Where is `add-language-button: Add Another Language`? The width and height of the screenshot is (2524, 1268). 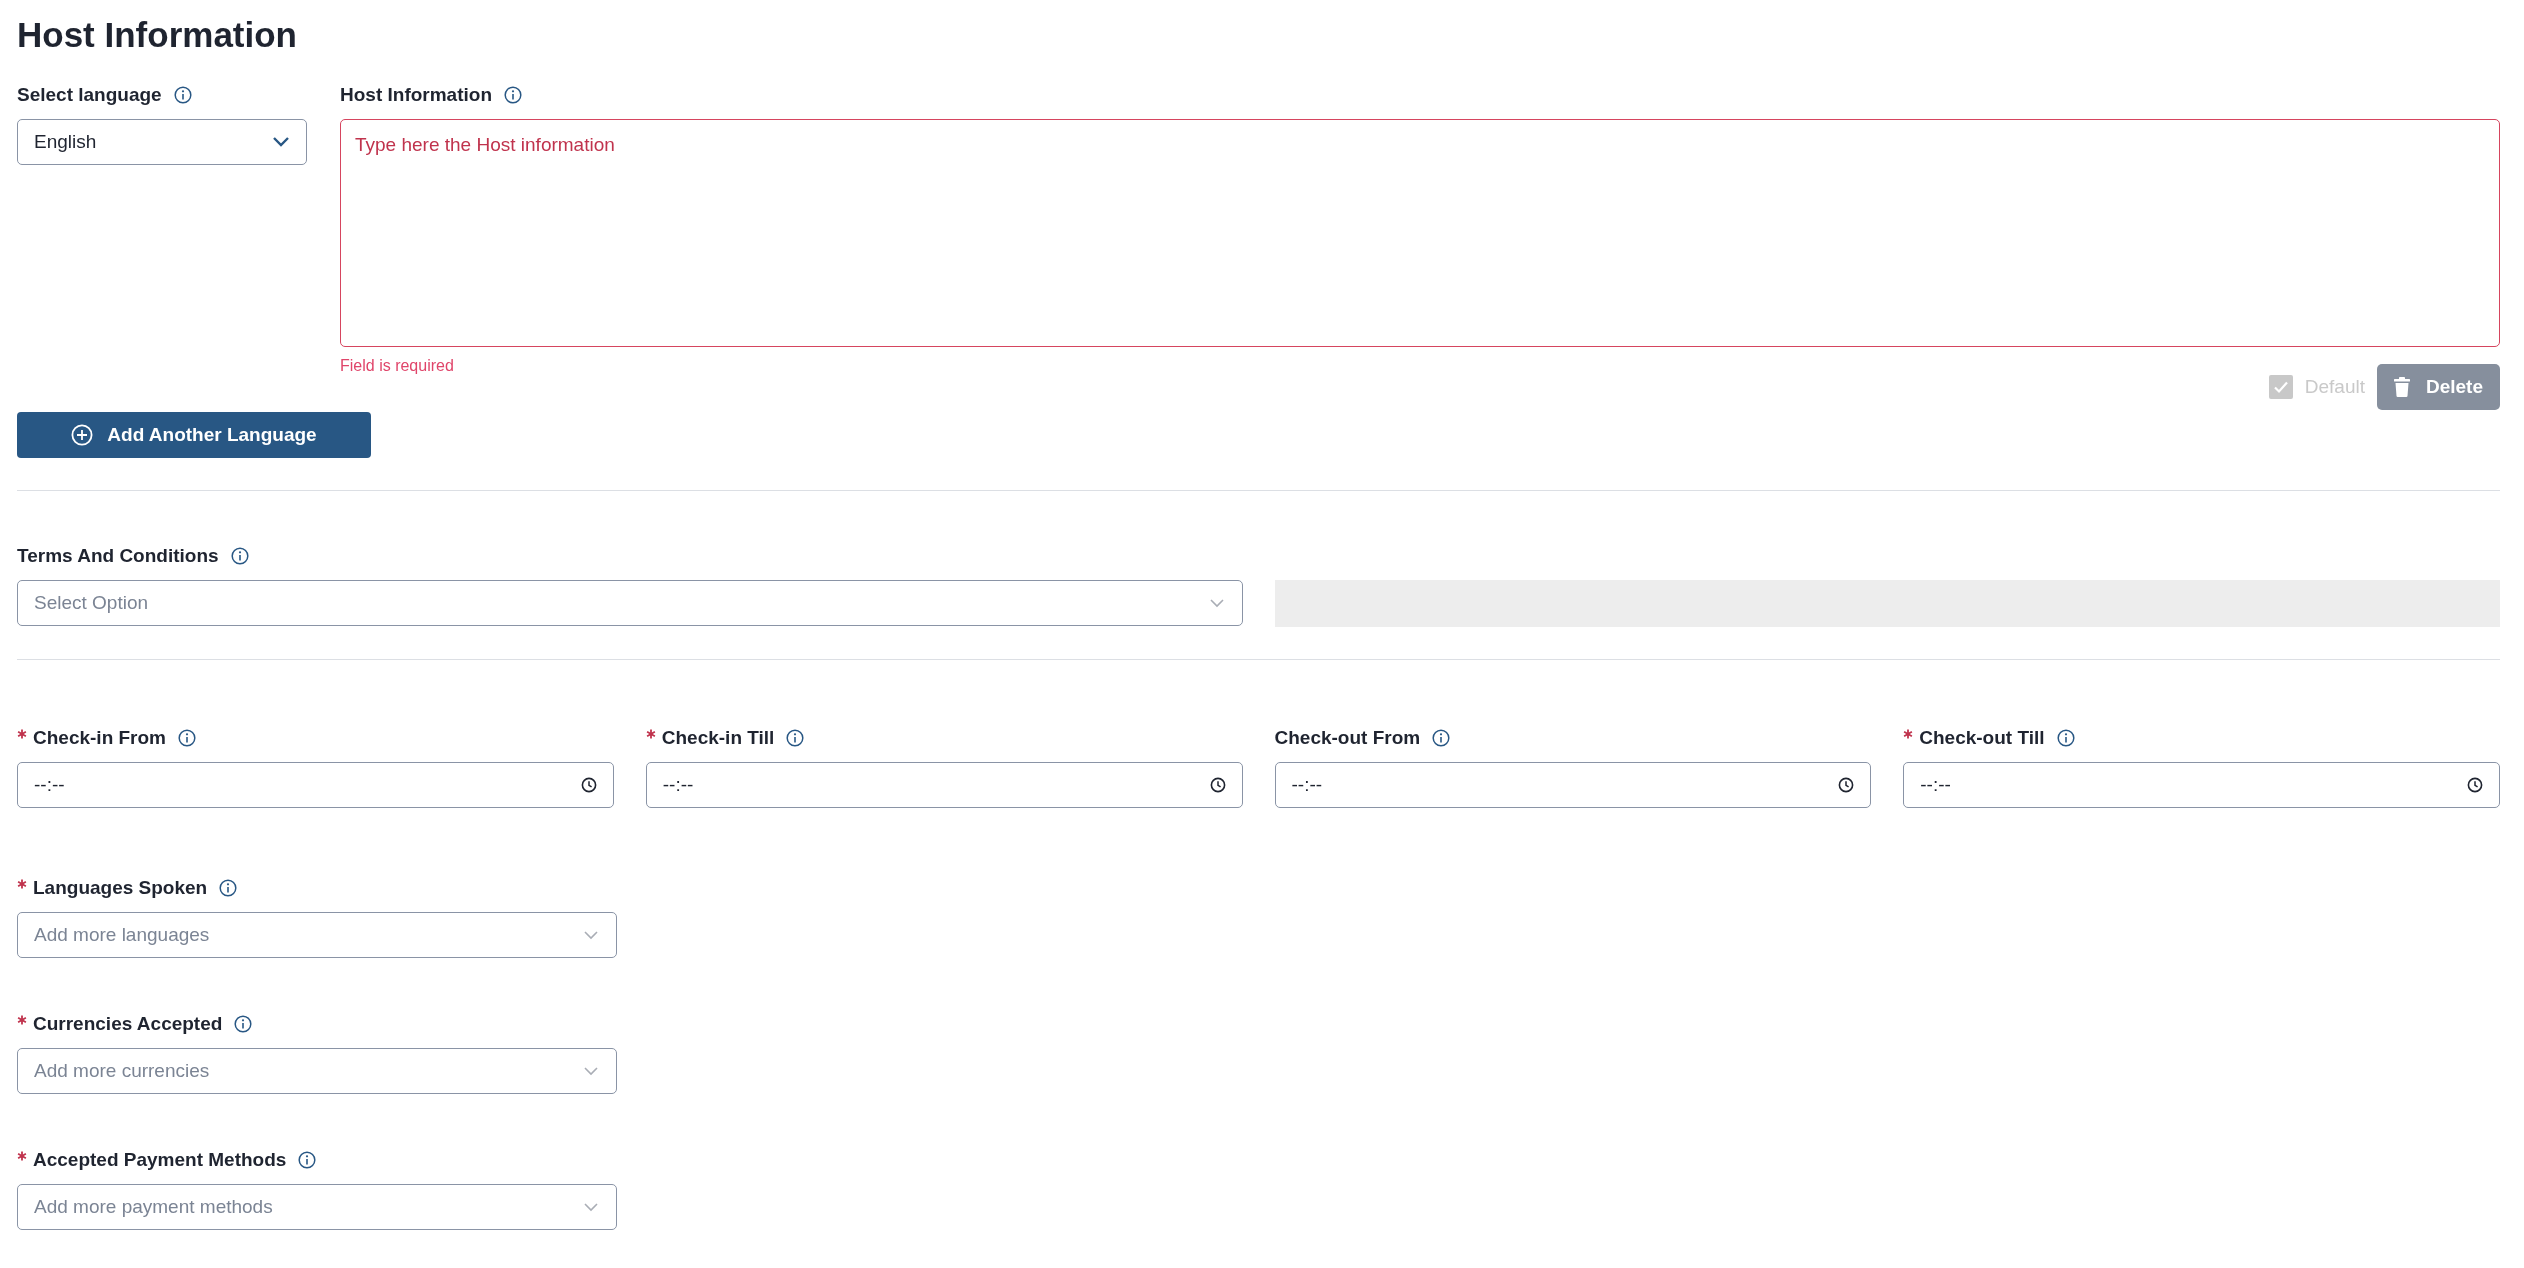 add-language-button: Add Another Language is located at coordinates (194, 435).